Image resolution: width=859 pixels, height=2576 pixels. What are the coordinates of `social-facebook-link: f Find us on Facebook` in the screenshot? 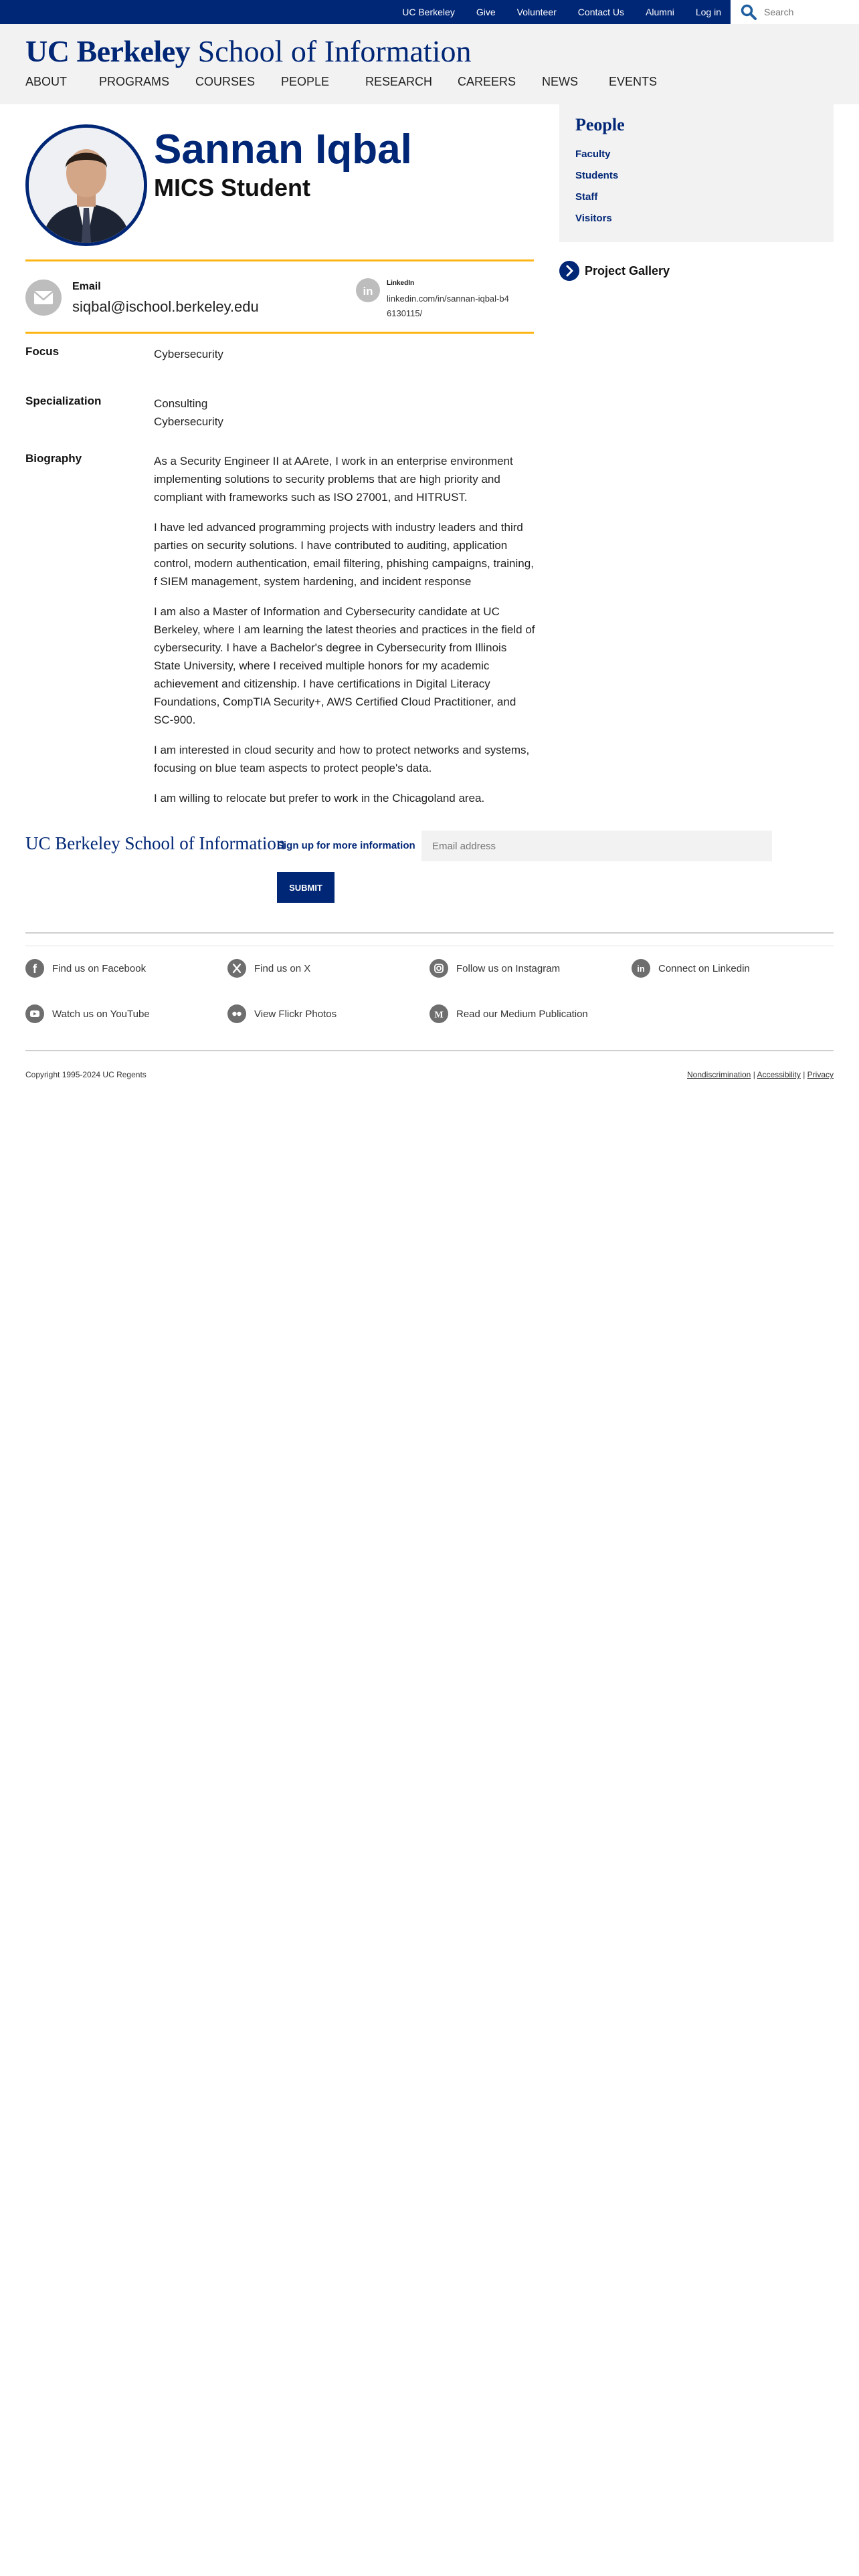 It's located at (86, 968).